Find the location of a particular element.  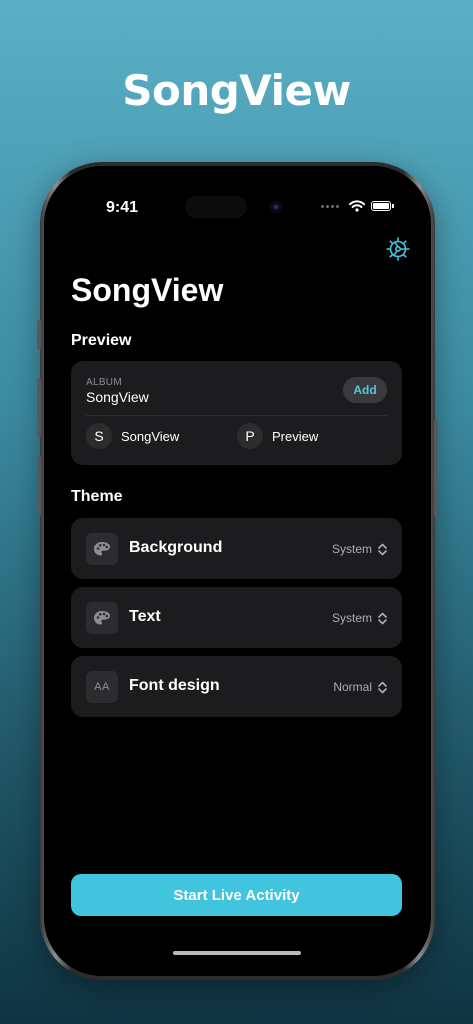

preview-section-title: Preview is located at coordinates (101, 340).